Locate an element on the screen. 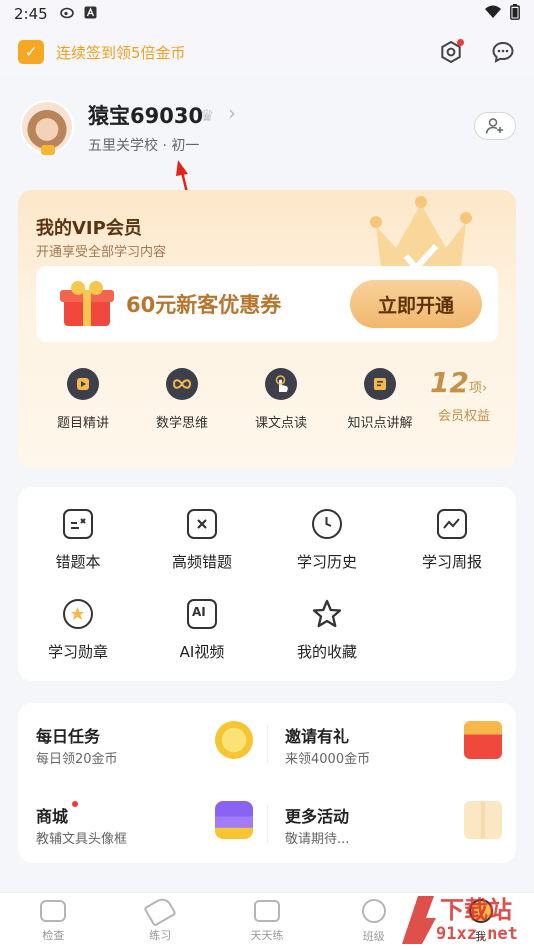  tool-my-favorites: 我的收藏 is located at coordinates (327, 630).